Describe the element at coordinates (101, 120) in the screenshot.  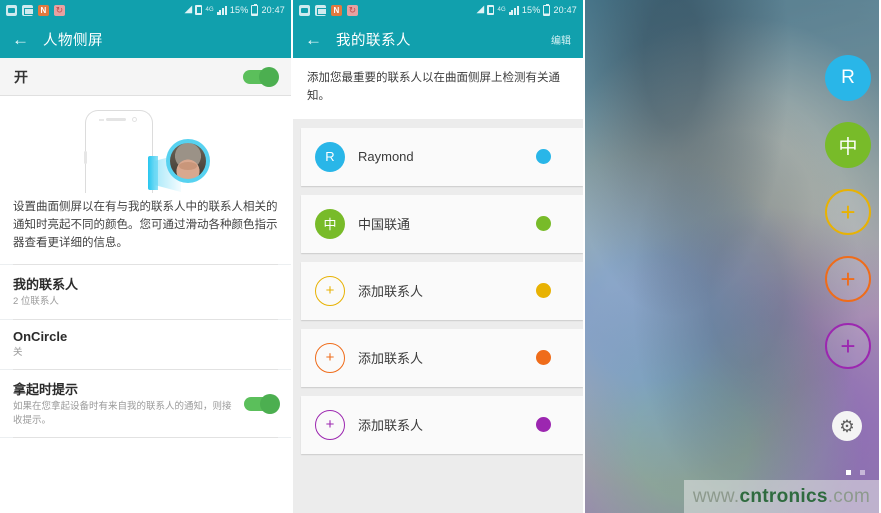
I see `phone-sensor-dots-icon` at that location.